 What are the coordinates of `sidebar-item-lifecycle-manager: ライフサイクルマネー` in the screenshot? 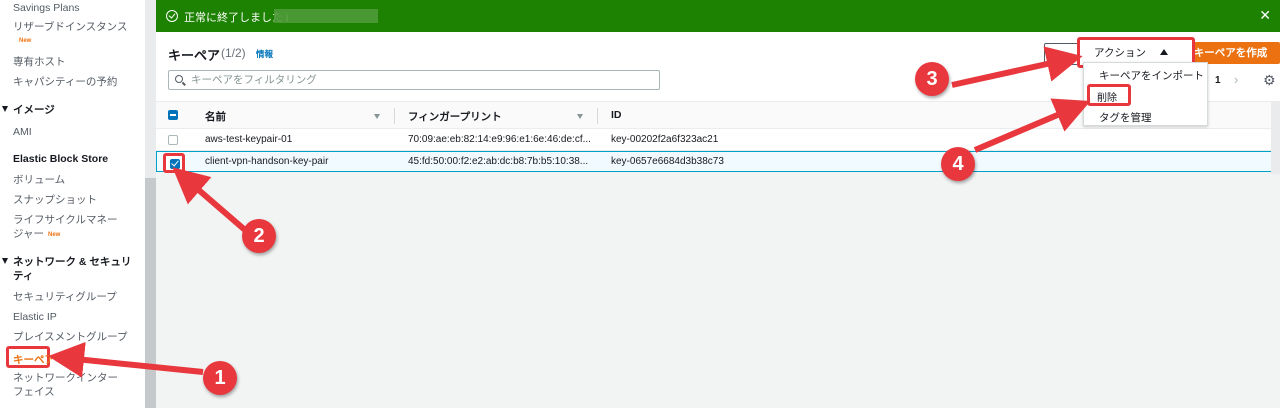 It's located at (65, 220).